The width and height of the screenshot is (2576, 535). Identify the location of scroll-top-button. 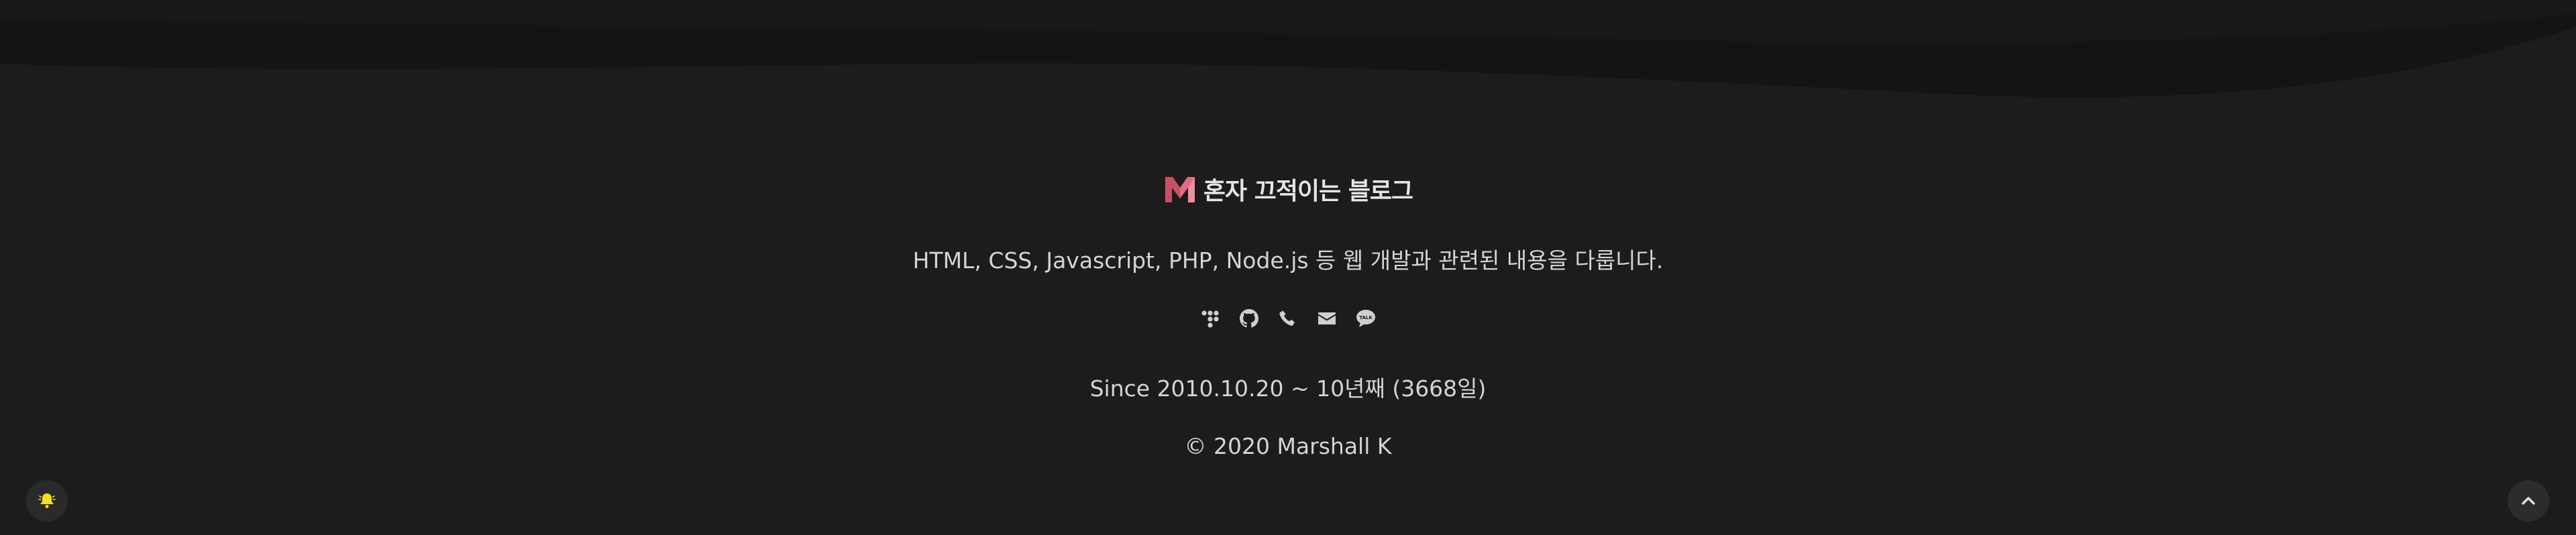
(2528, 501).